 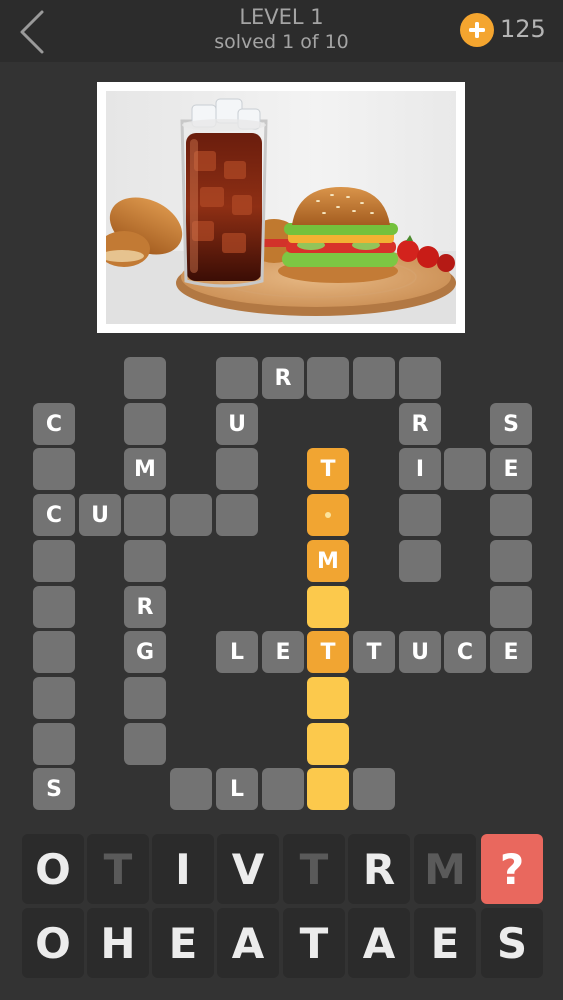 What do you see at coordinates (445, 869) in the screenshot?
I see `letter-key: M` at bounding box center [445, 869].